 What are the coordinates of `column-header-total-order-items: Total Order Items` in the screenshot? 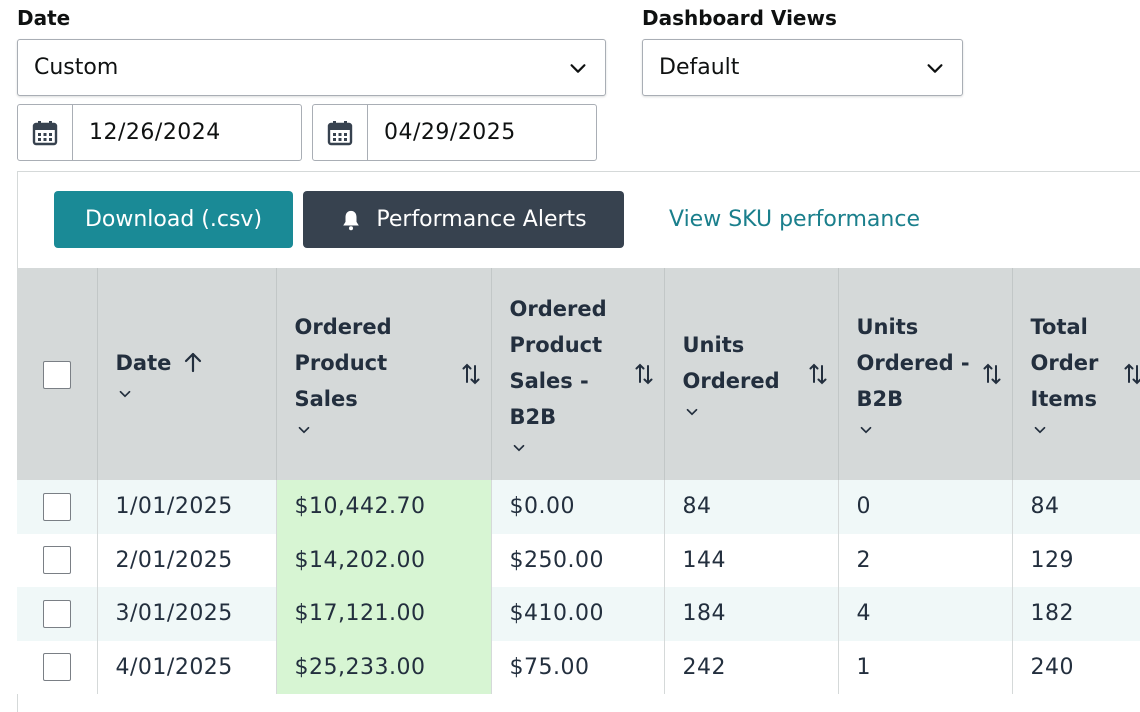 It's located at (1076, 374).